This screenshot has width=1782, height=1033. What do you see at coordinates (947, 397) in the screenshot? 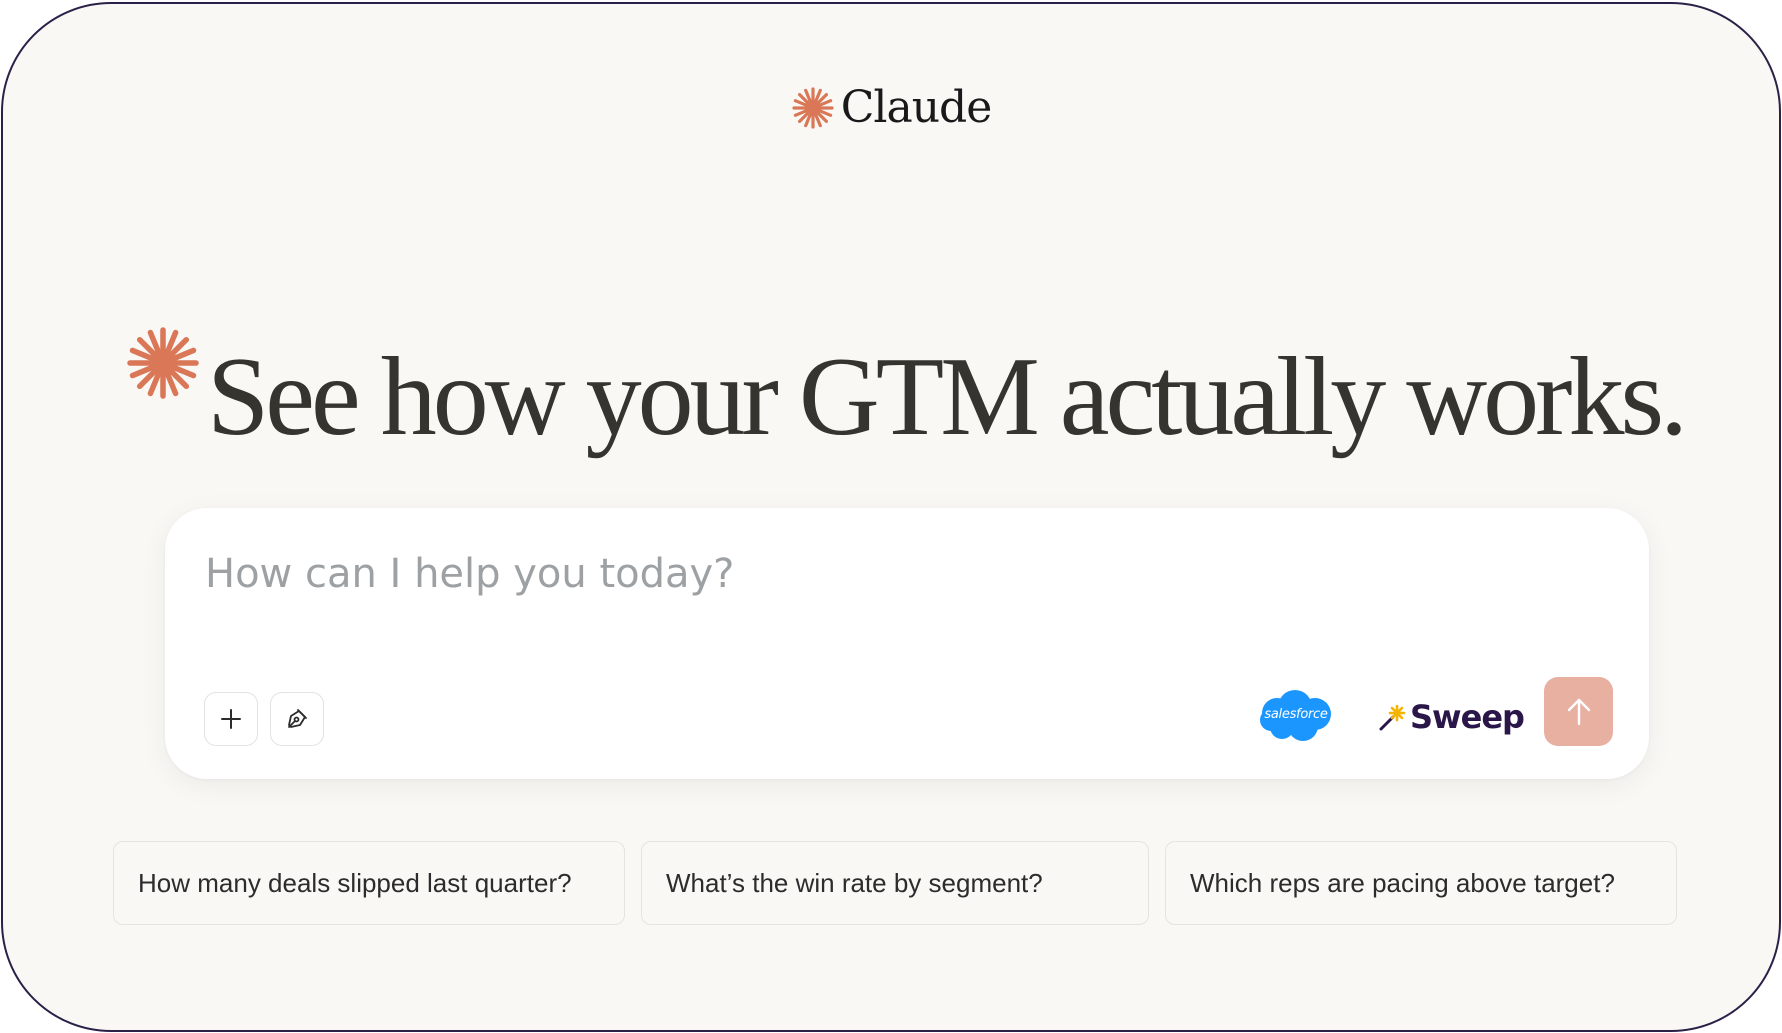
I see `hero-title: See how your GTM actually works.` at bounding box center [947, 397].